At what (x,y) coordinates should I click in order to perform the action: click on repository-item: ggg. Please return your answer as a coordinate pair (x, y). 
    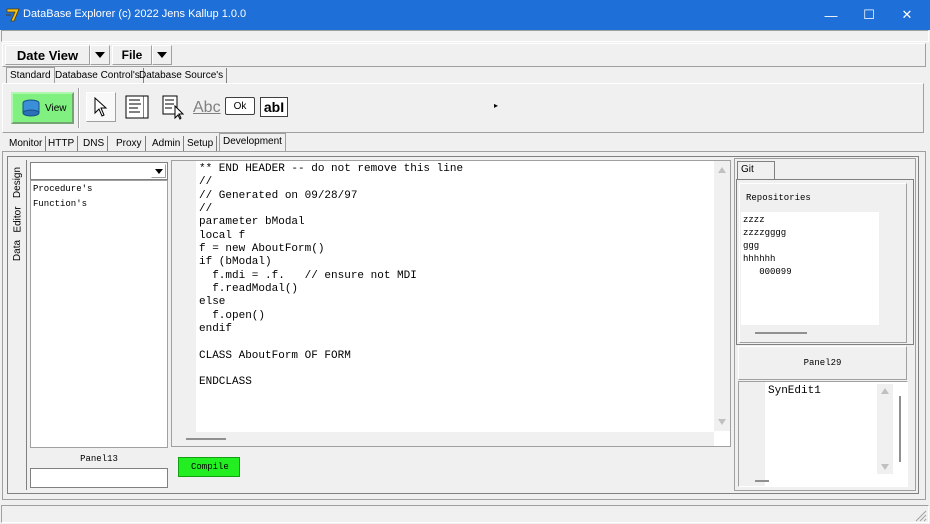
    Looking at the image, I should click on (810, 246).